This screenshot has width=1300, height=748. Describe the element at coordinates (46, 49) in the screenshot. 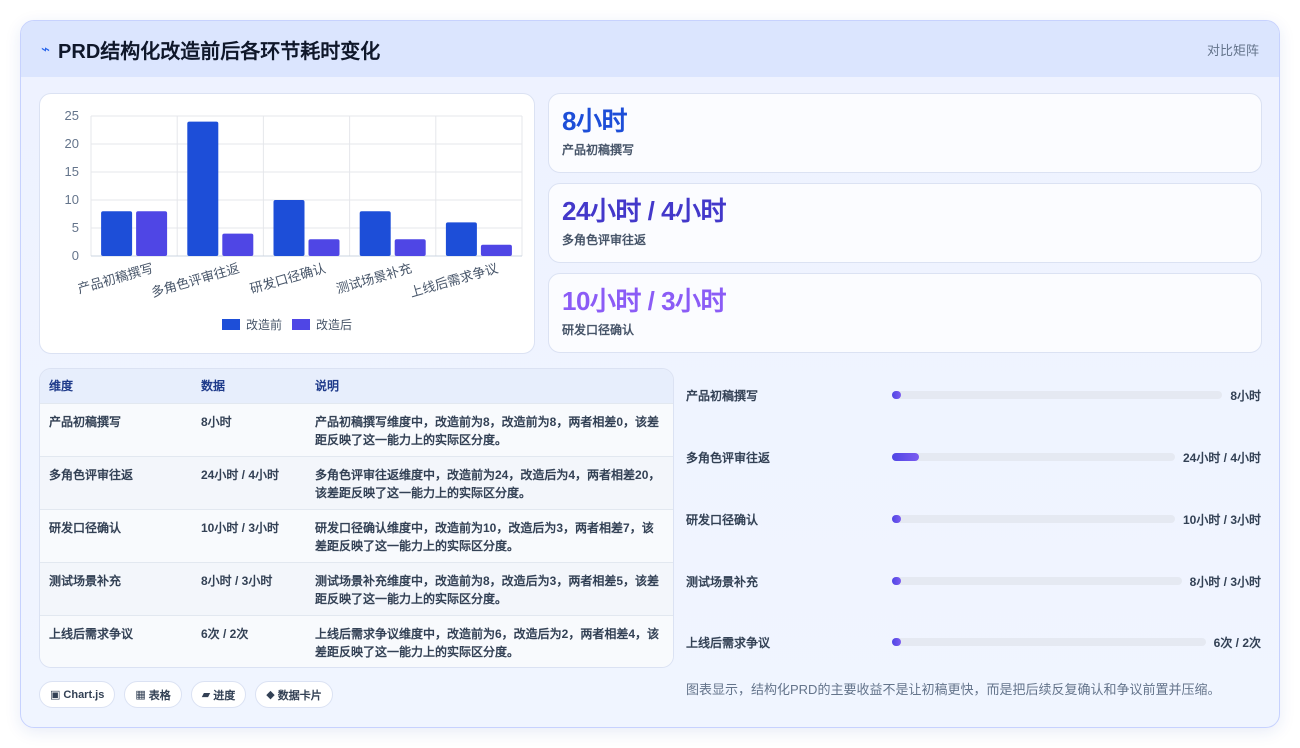

I see `pulse-icon: ⌁` at that location.